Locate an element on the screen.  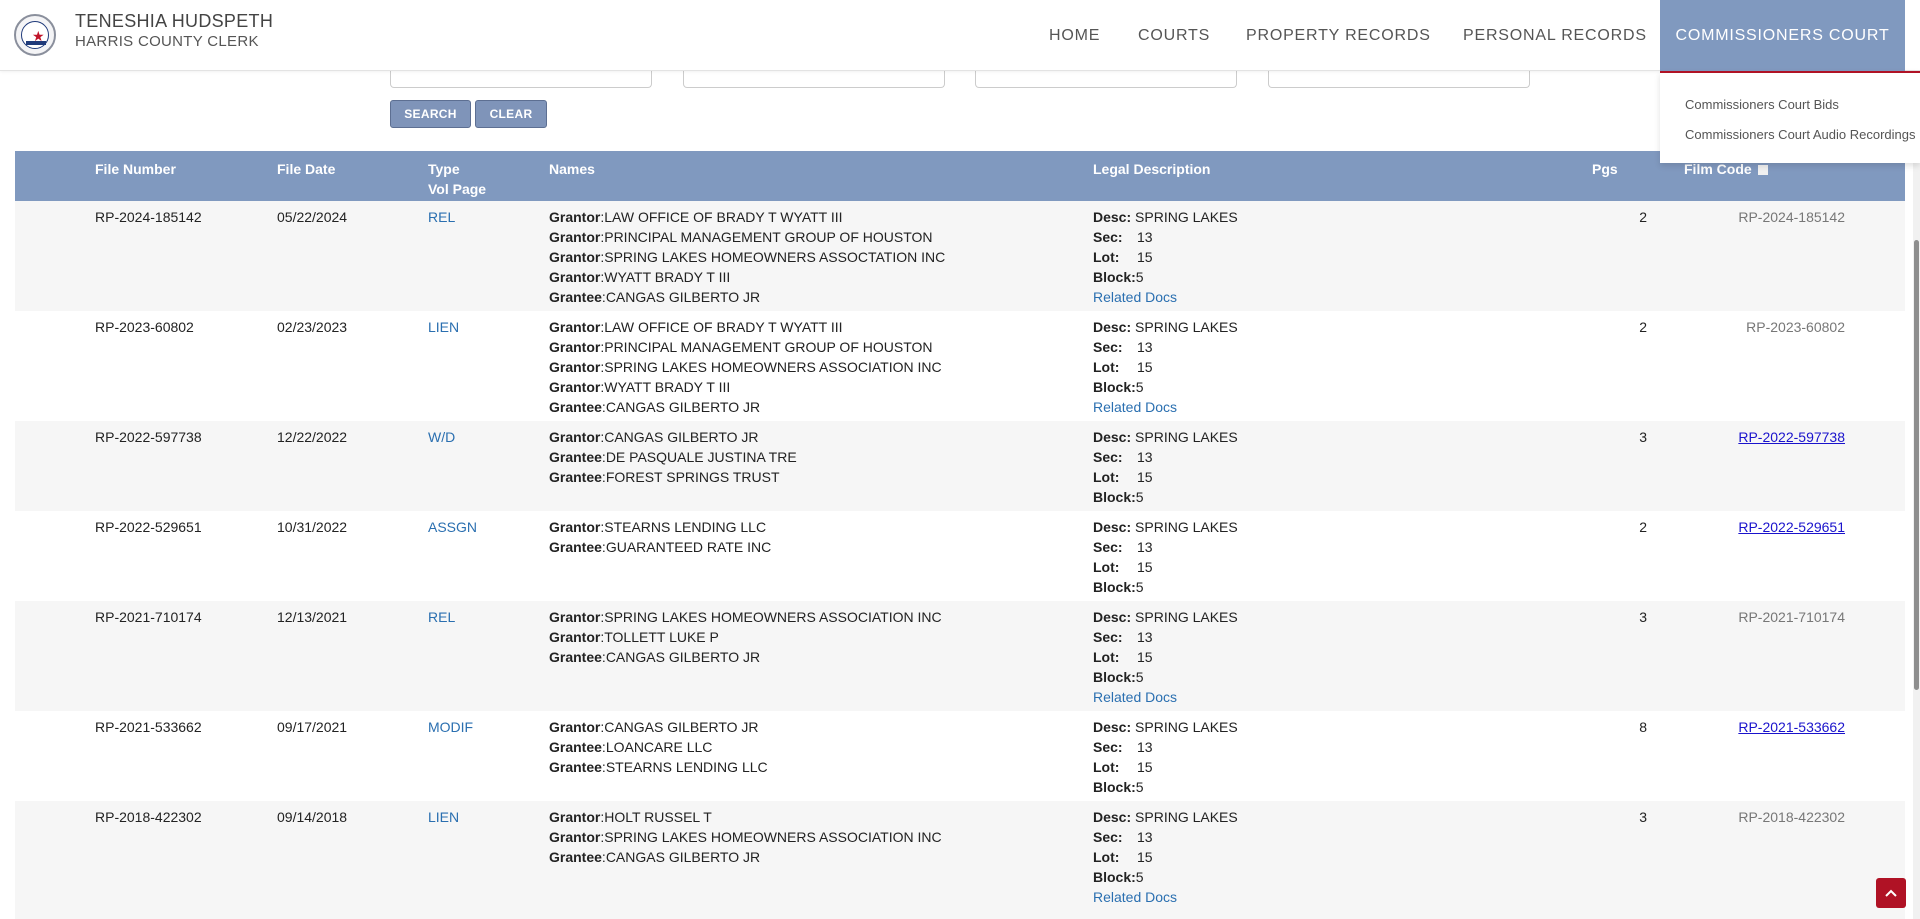
party-entry: Grantor:HOLT RUSSEL T is located at coordinates (630, 817).